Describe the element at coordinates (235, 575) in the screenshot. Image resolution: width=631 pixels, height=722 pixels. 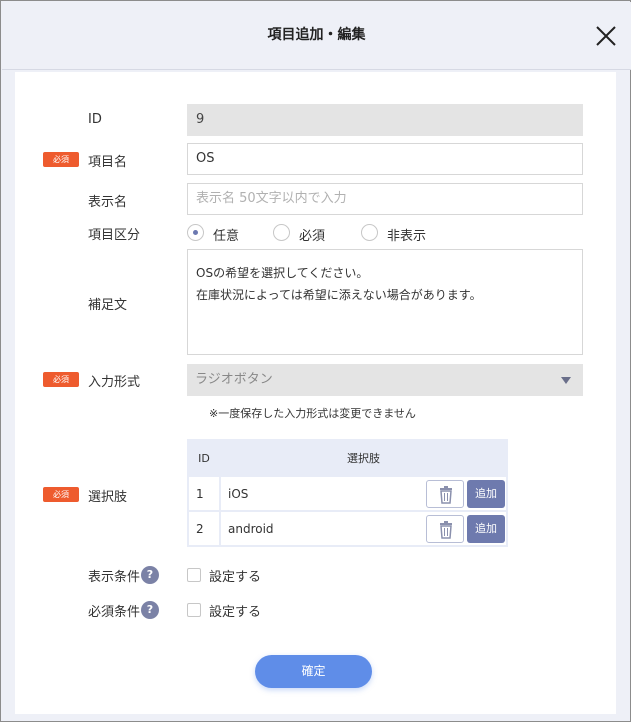
I see `display-condition-checkbox-label: 設定する` at that location.